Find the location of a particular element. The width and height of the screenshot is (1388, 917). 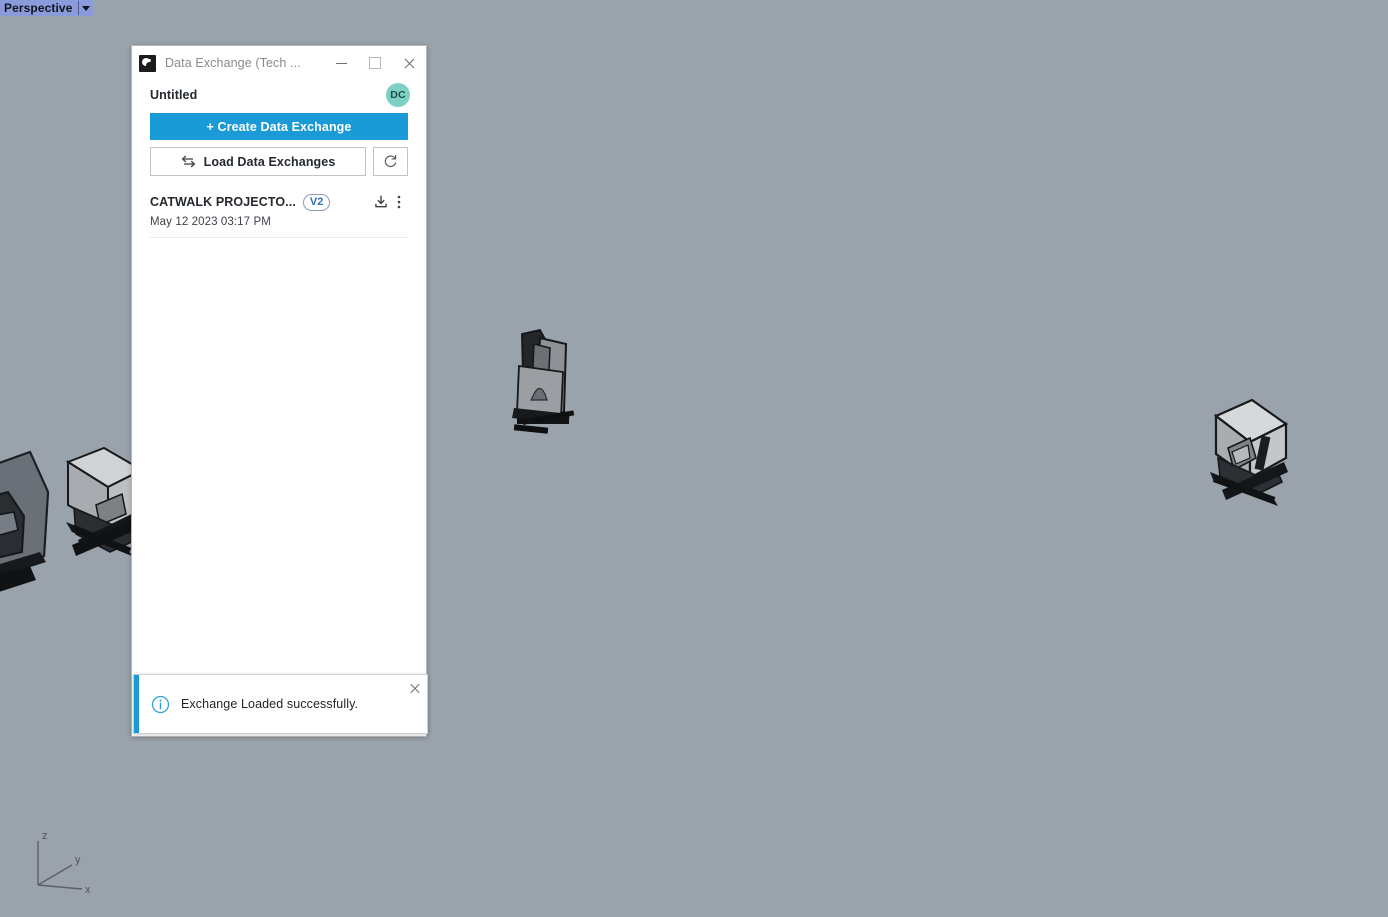

secondary-action-row: Load Data Exchanges is located at coordinates (279, 161).